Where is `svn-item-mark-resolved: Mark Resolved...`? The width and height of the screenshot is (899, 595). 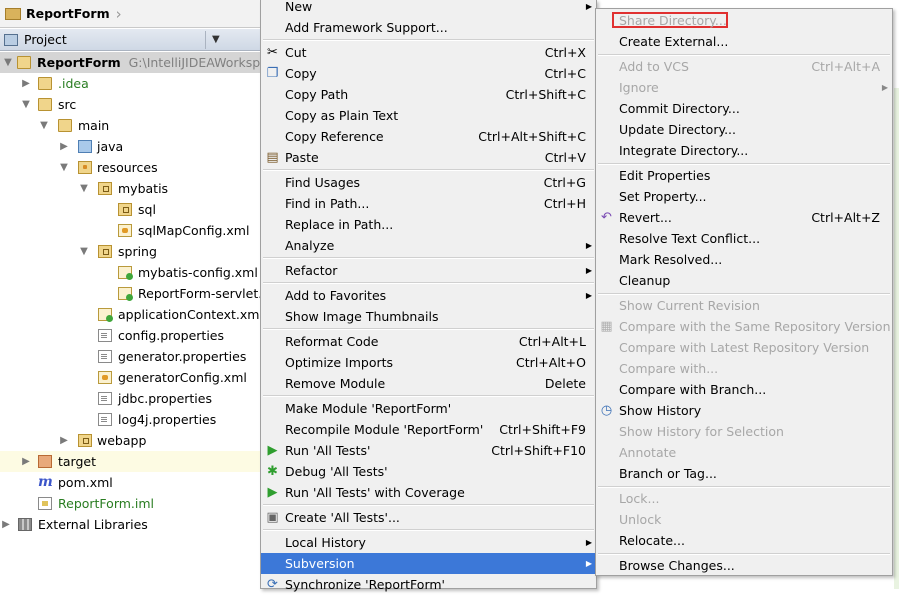 svn-item-mark-resolved: Mark Resolved... is located at coordinates (744, 259).